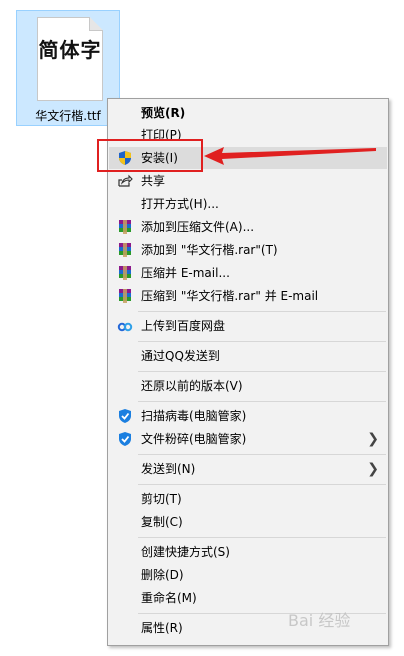 The height and width of the screenshot is (656, 404). What do you see at coordinates (150, 155) in the screenshot?
I see `annotation-highlight-box` at bounding box center [150, 155].